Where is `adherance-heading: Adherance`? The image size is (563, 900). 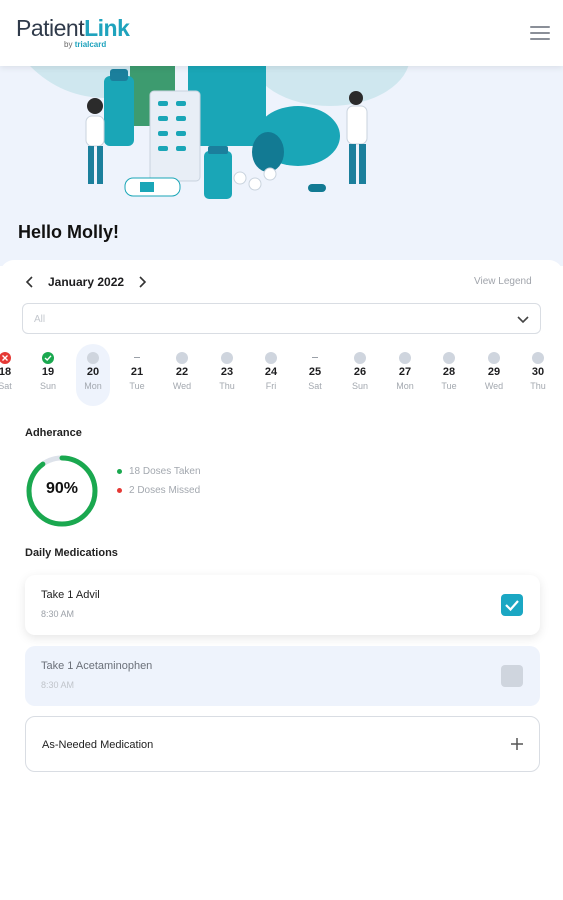
adherance-heading: Adherance is located at coordinates (53, 433).